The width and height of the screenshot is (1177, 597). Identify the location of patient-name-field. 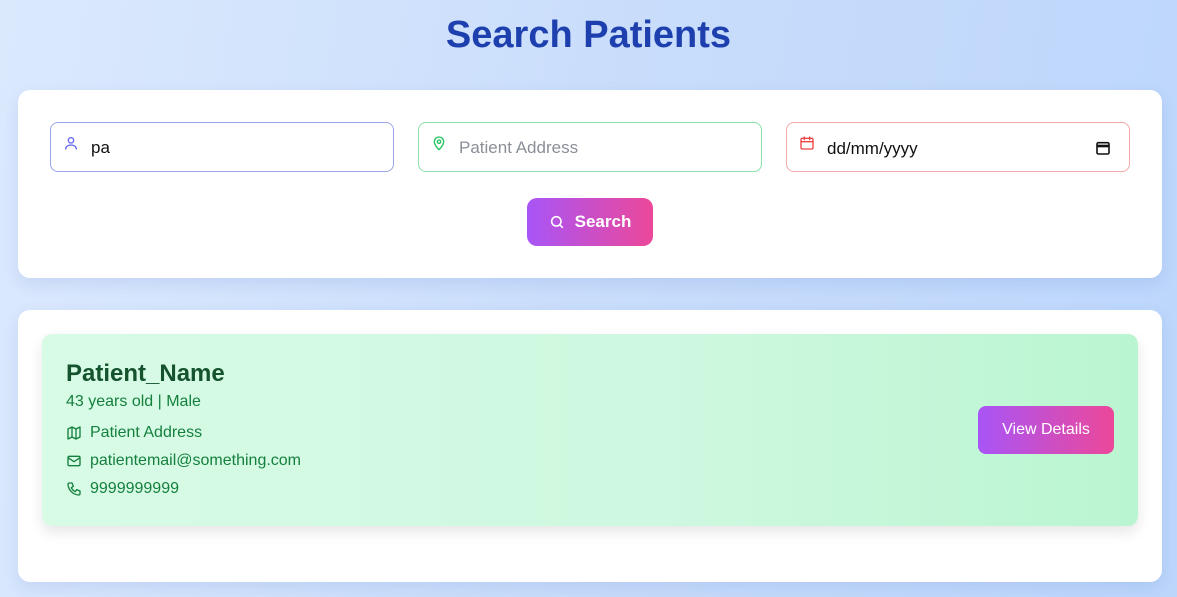
(222, 147).